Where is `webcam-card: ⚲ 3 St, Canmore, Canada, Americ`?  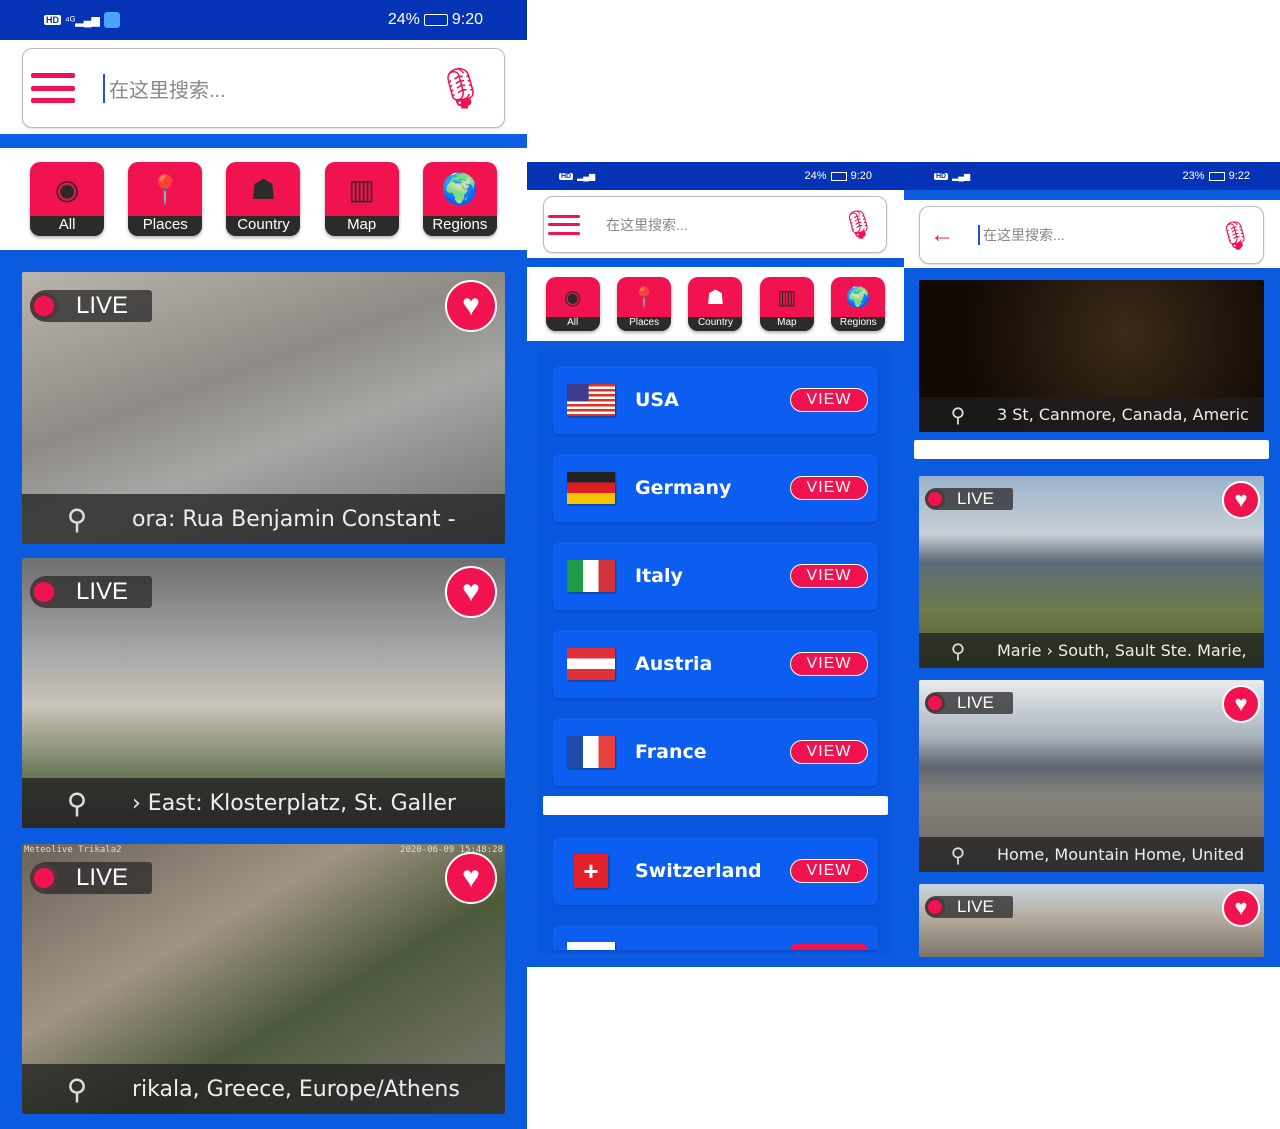 webcam-card: ⚲ 3 St, Canmore, Canada, Americ is located at coordinates (1091, 356).